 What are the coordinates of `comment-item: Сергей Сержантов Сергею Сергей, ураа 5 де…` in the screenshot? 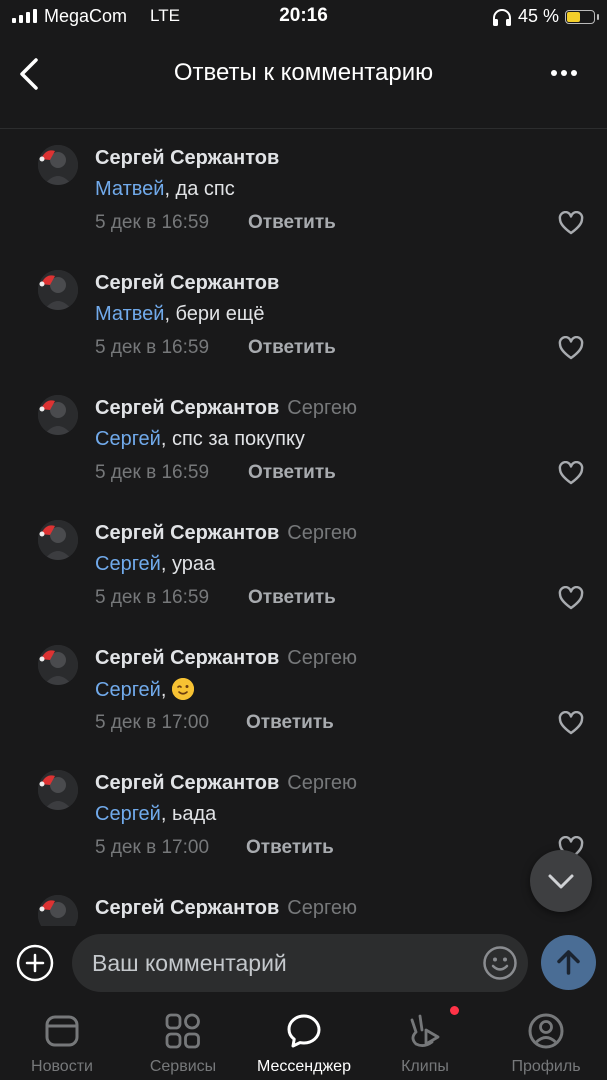 It's located at (303, 566).